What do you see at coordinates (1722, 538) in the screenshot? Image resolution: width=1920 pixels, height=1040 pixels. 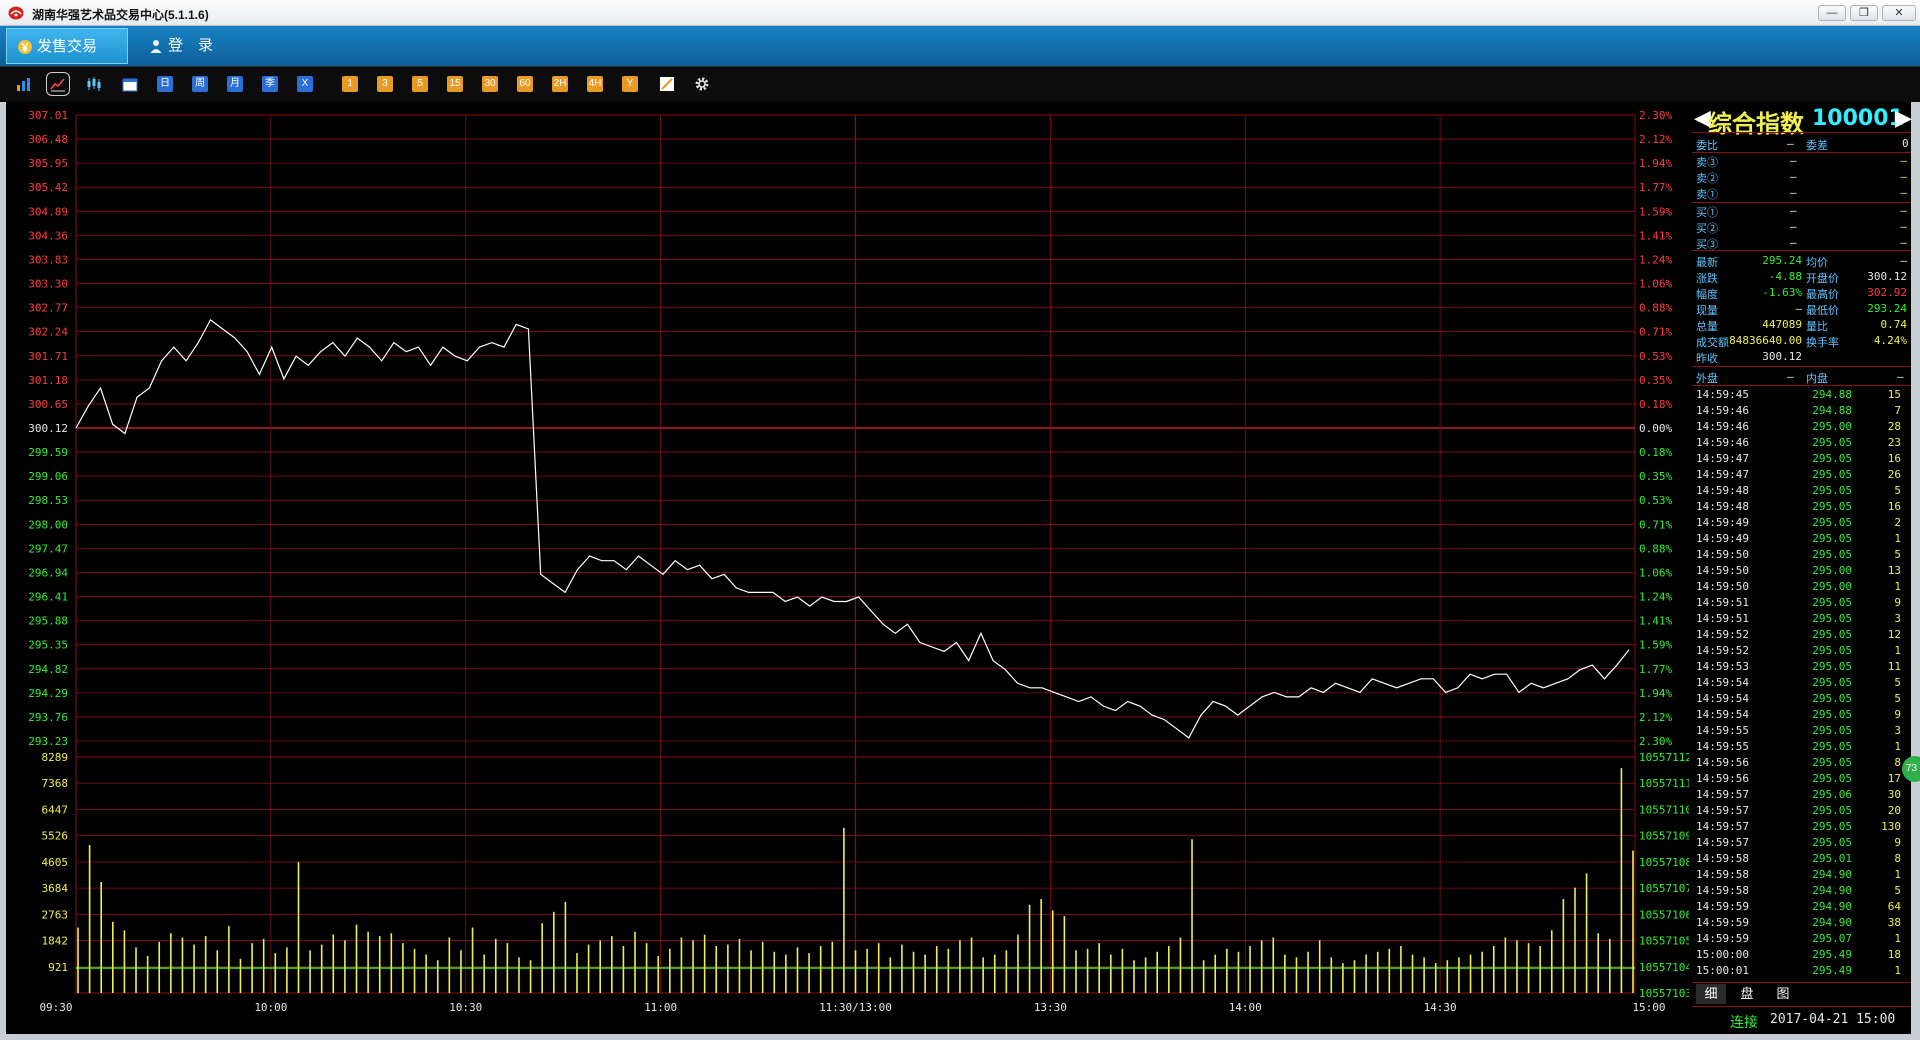 I see `trade-time: 14:59:49` at bounding box center [1722, 538].